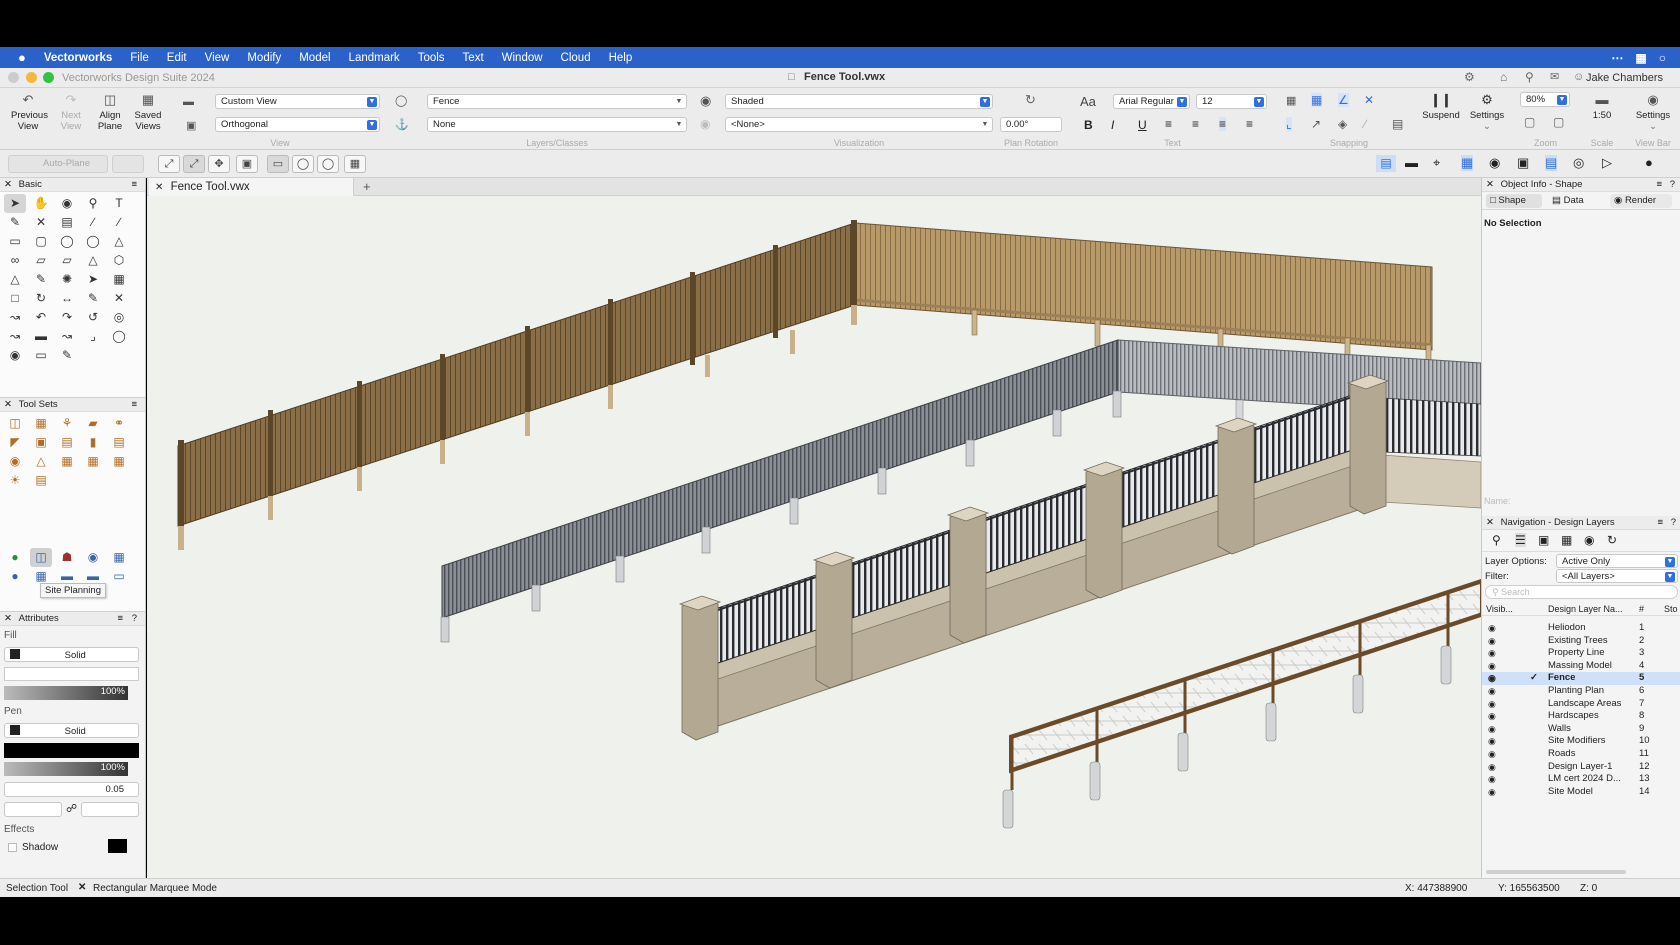 The height and width of the screenshot is (945, 1680). Describe the element at coordinates (1487, 112) in the screenshot. I see `snap-settings-button: ⚙ Settings ⌄` at that location.